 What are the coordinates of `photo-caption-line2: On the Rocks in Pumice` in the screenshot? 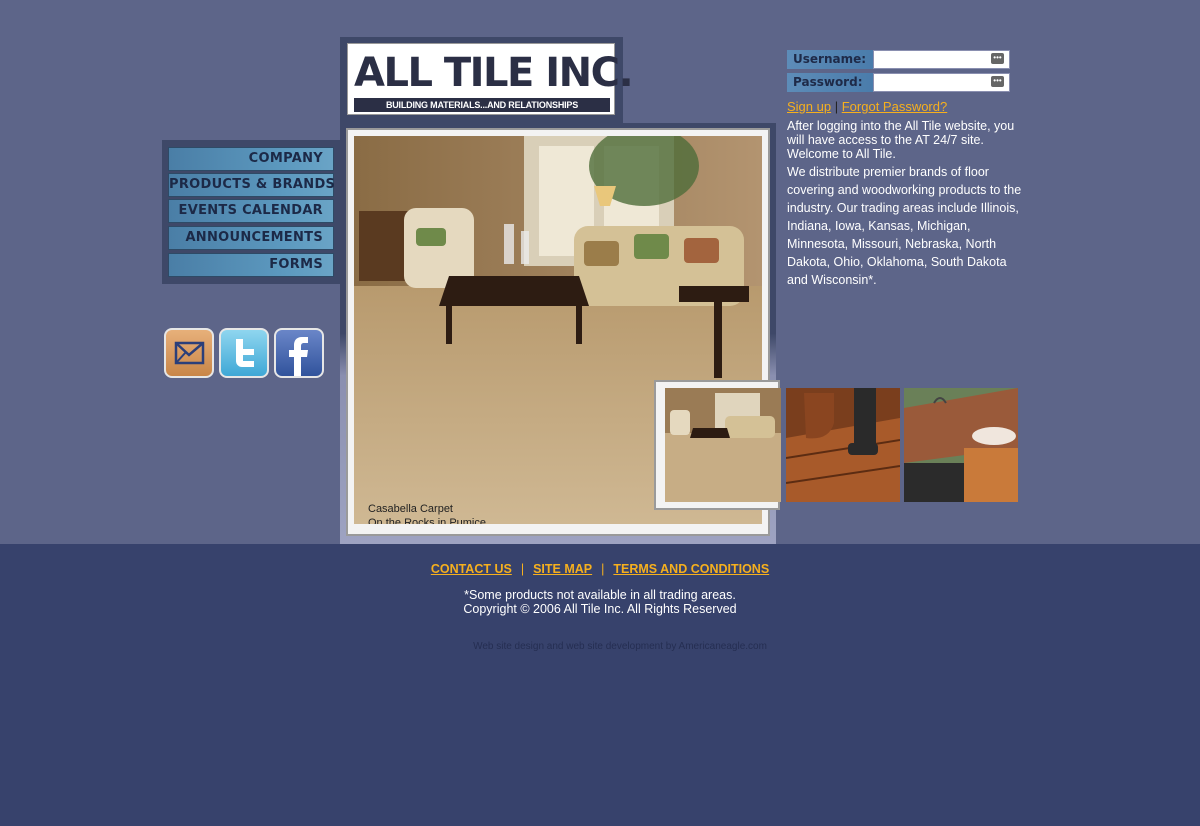 It's located at (427, 520).